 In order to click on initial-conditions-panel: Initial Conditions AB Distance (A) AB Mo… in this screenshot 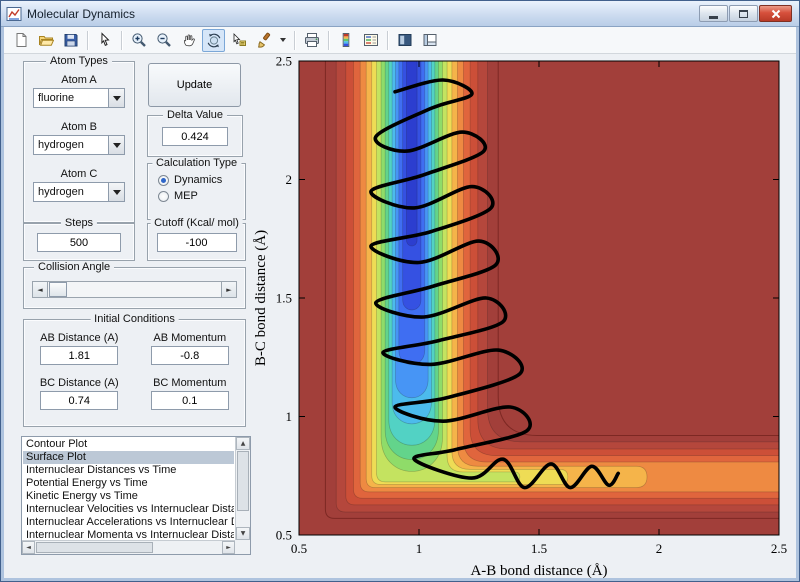, I will do `click(134, 370)`.